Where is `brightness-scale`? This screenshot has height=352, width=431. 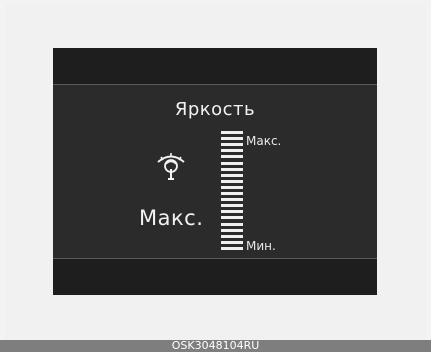 brightness-scale is located at coordinates (232, 192).